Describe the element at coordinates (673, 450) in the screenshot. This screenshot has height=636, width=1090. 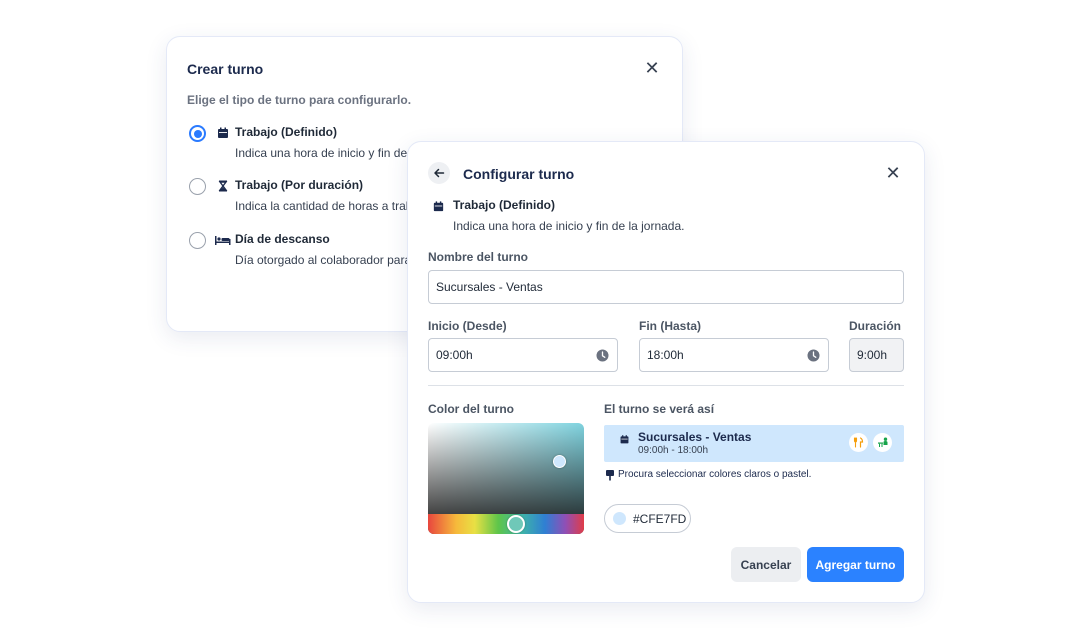
I see `preview-shift-time: 09:00h - 18:00h` at that location.